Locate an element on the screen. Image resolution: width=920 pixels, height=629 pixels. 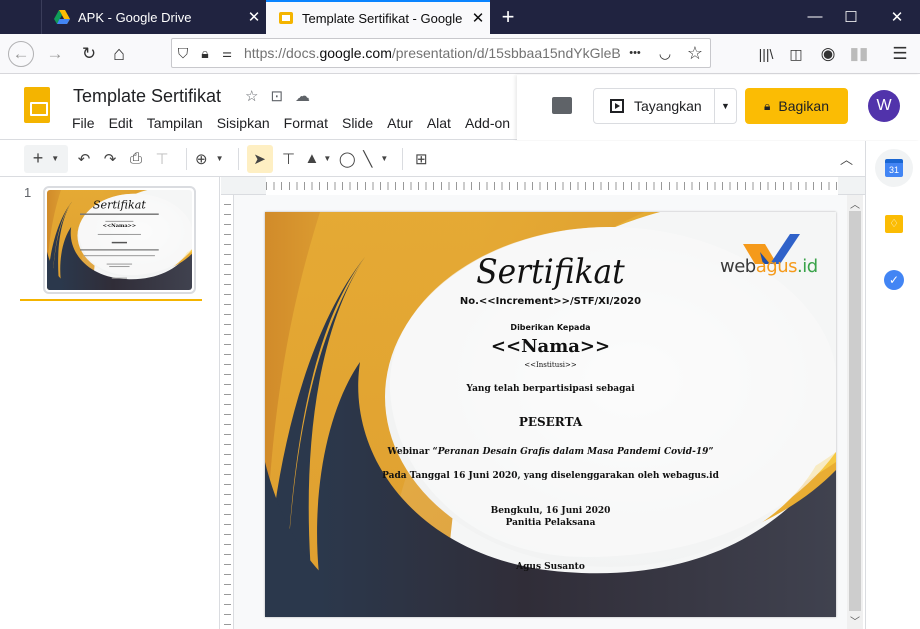
menu-edit: Edit is located at coordinates (121, 123).